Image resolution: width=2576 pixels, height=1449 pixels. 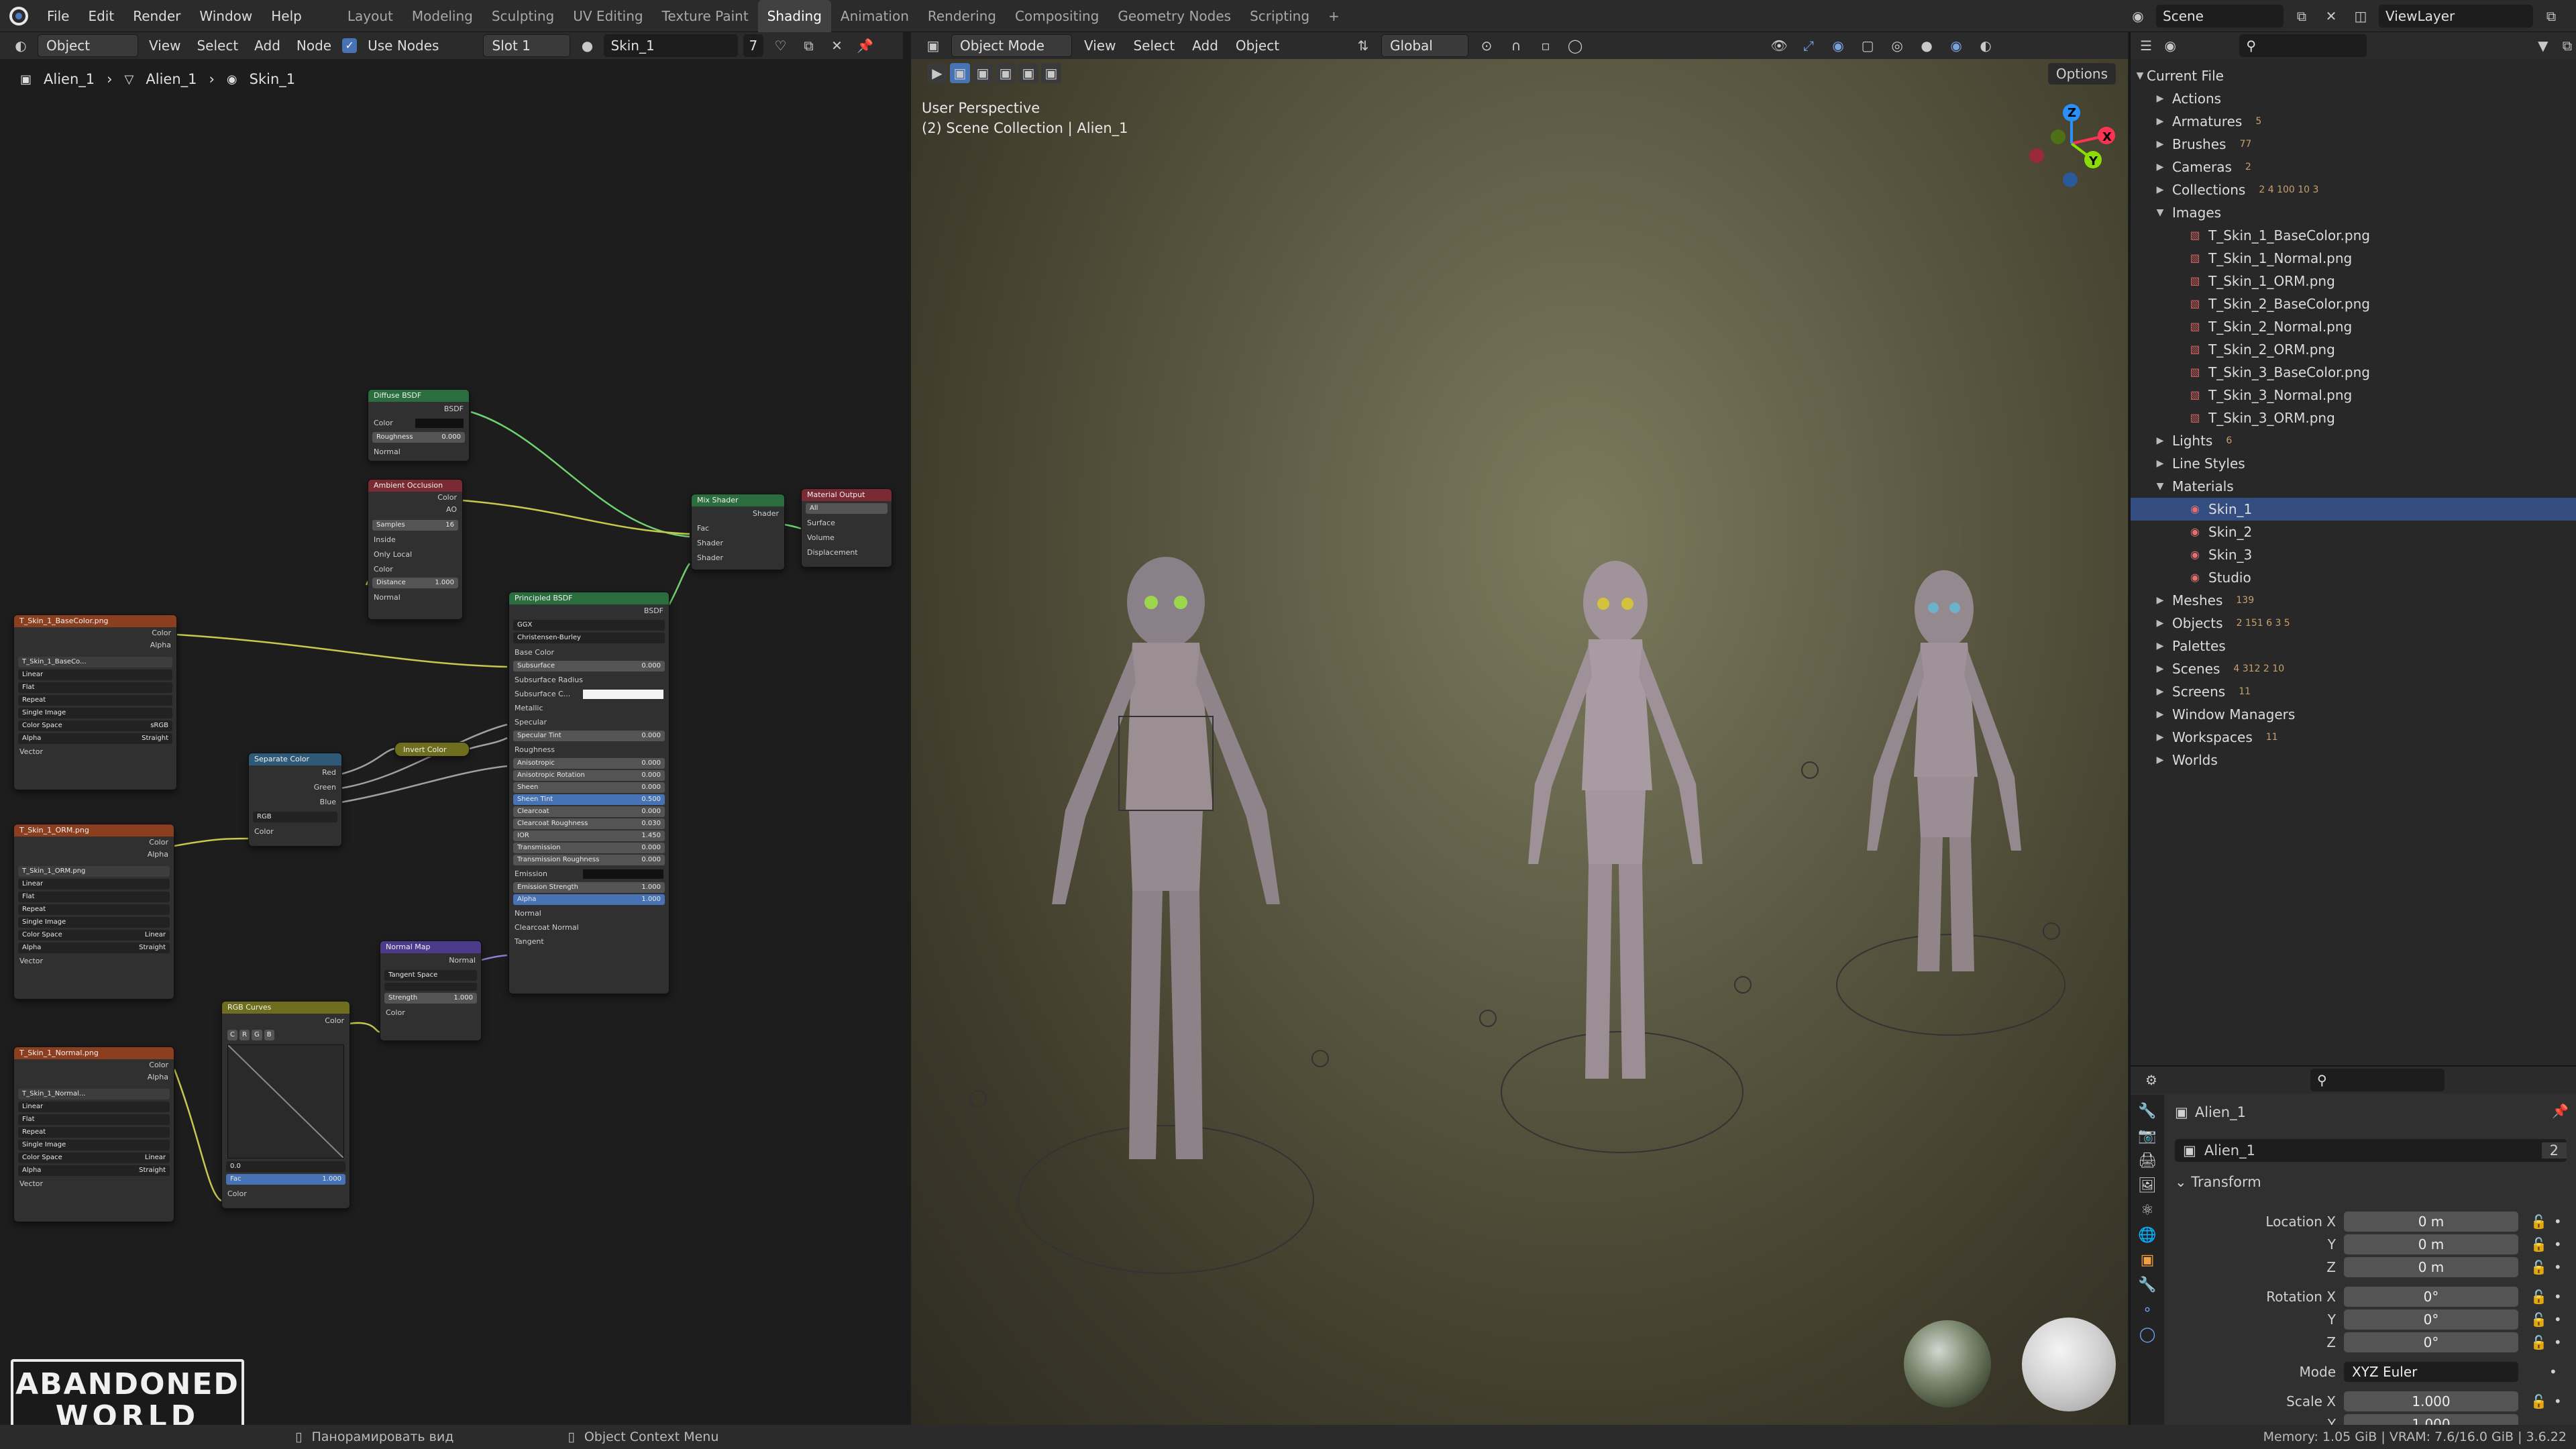 I want to click on outliner-item: ▧ T_Skin_3_Normal.png, so click(x=2353, y=395).